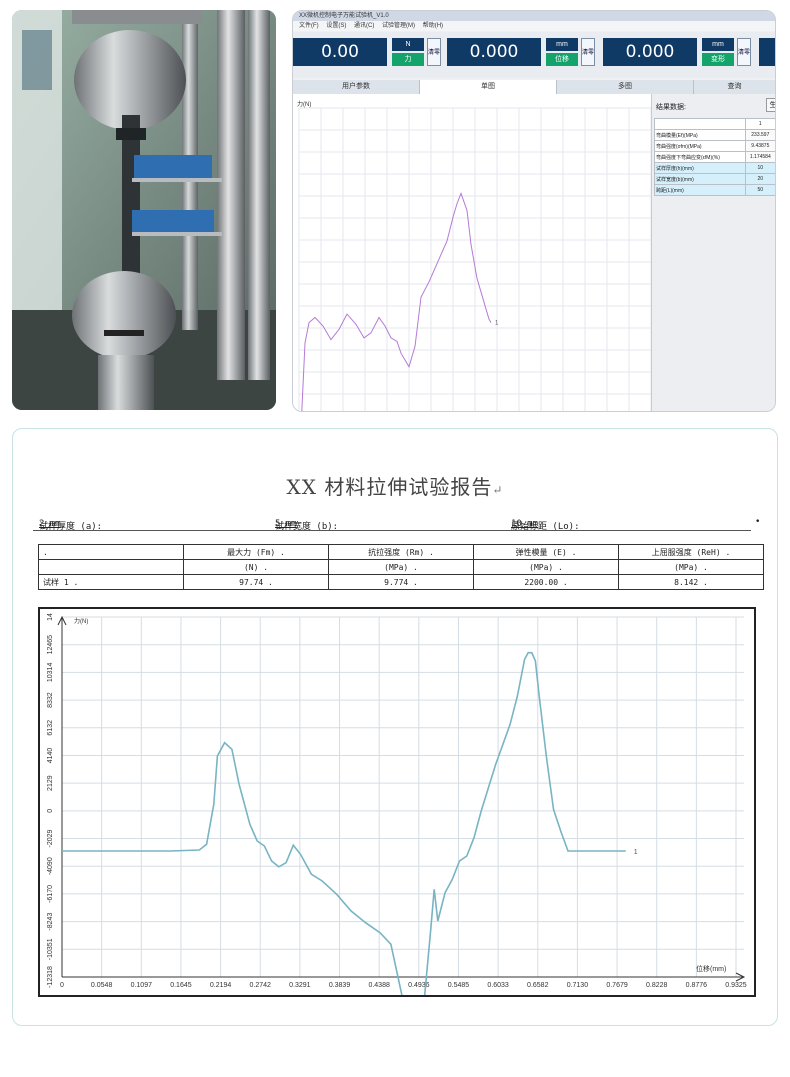 The height and width of the screenshot is (1077, 790). Describe the element at coordinates (401, 552) in the screenshot. I see `header-rm: 抗拉强度 (Rm) .` at that location.